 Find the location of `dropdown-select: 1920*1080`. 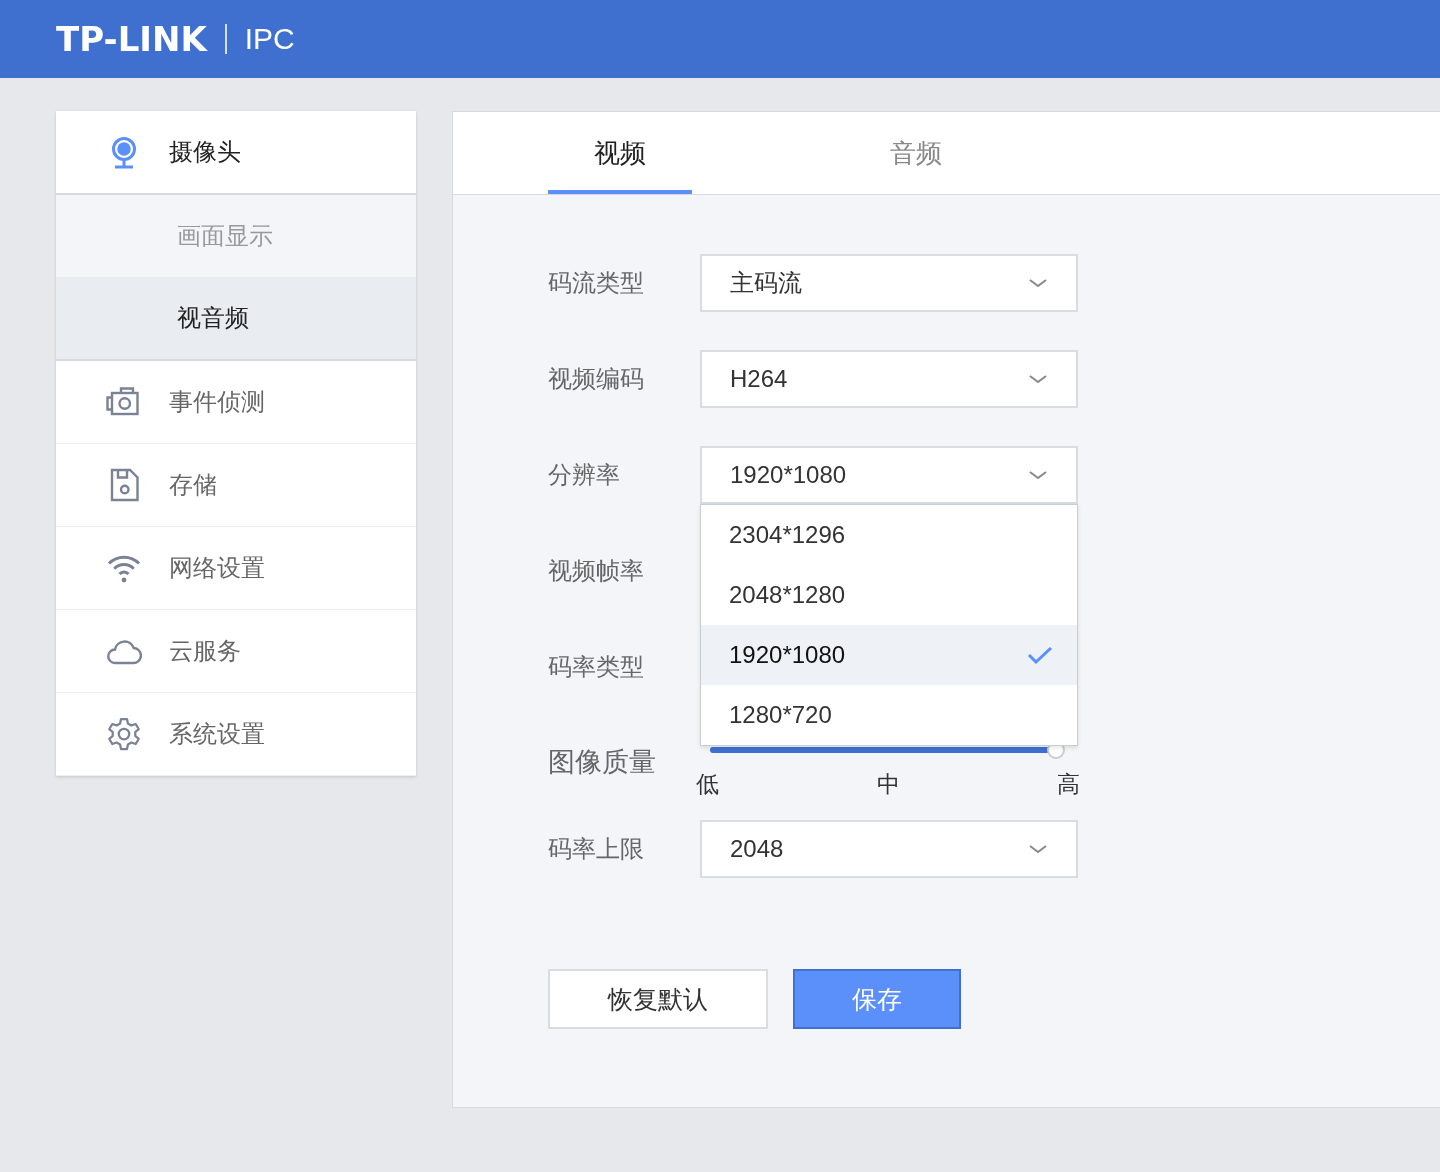

dropdown-select: 1920*1080 is located at coordinates (889, 475).